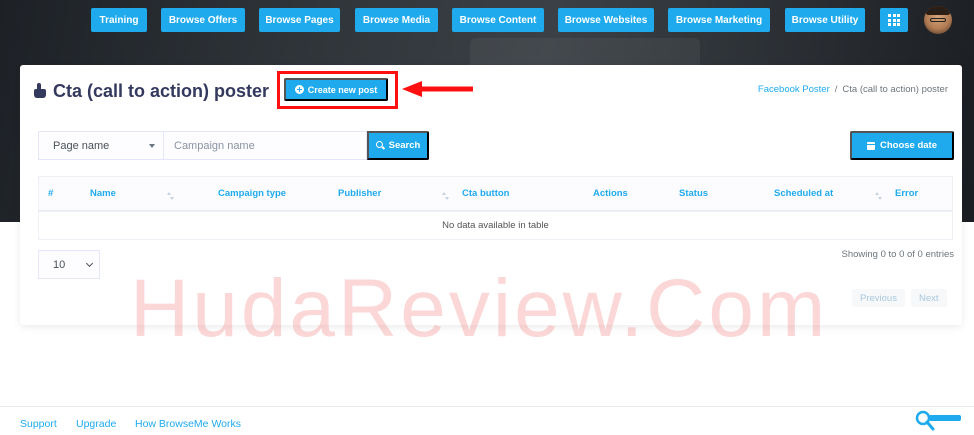 The height and width of the screenshot is (435, 974). I want to click on nav-browse-websites-button: Browse Websites, so click(606, 20).